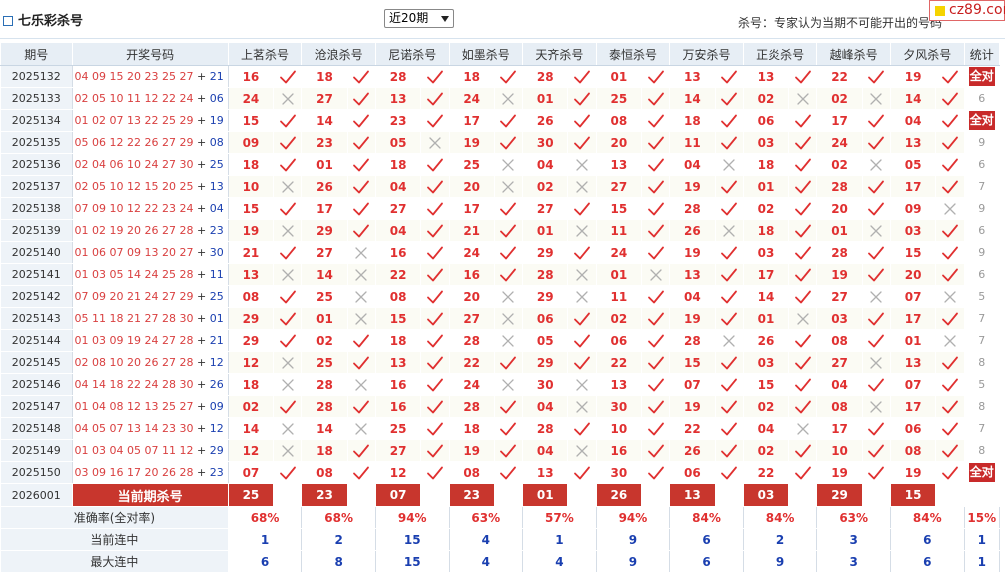 Image resolution: width=1005 pixels, height=581 pixels. What do you see at coordinates (692, 186) in the screenshot?
I see `kill-number-cell: 19` at bounding box center [692, 186].